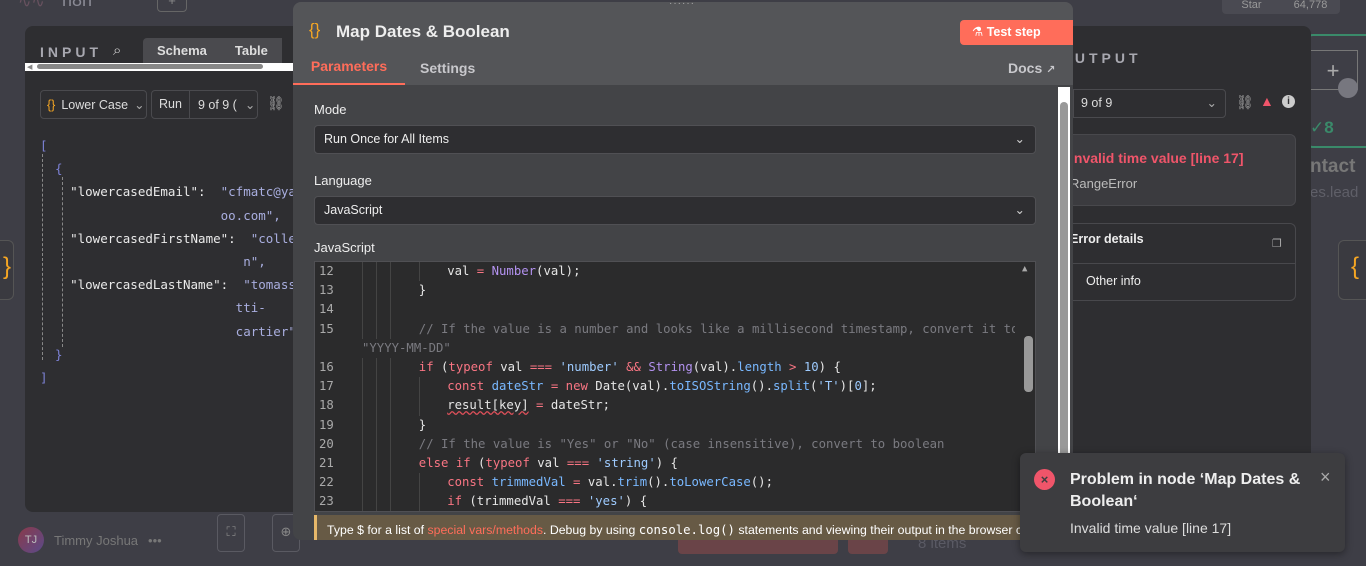 Image resolution: width=1366 pixels, height=566 pixels. Describe the element at coordinates (666, 366) in the screenshot. I see `code-token: String` at that location.